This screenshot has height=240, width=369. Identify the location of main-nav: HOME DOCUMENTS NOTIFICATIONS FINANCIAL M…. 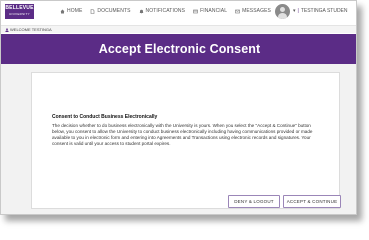
(169, 11).